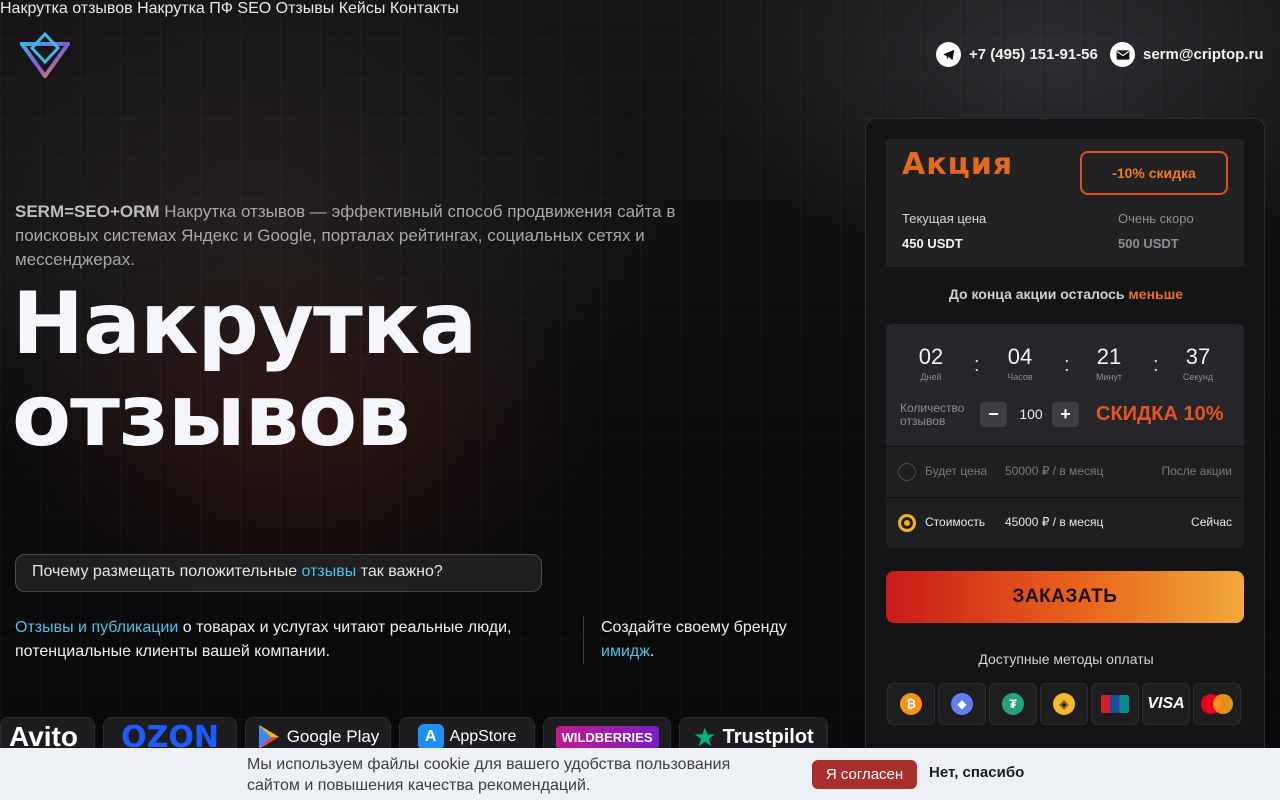  What do you see at coordinates (976, 772) in the screenshot?
I see `cookie-decline-button: Нет, спасибо` at bounding box center [976, 772].